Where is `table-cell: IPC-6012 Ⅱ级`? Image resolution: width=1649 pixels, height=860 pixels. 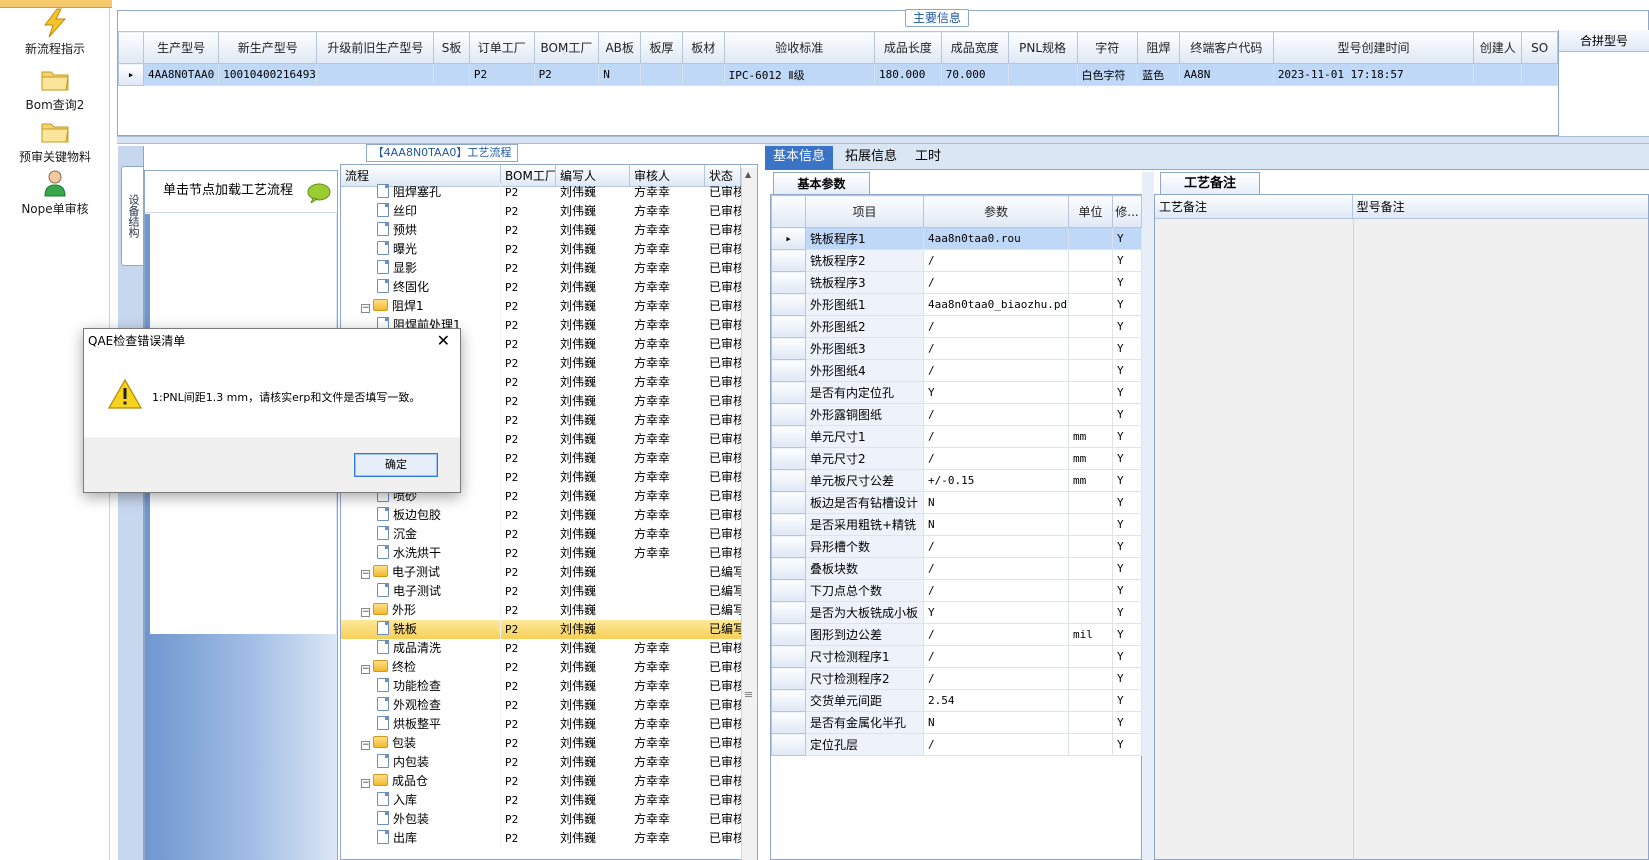
table-cell: IPC-6012 Ⅱ级 is located at coordinates (799, 74).